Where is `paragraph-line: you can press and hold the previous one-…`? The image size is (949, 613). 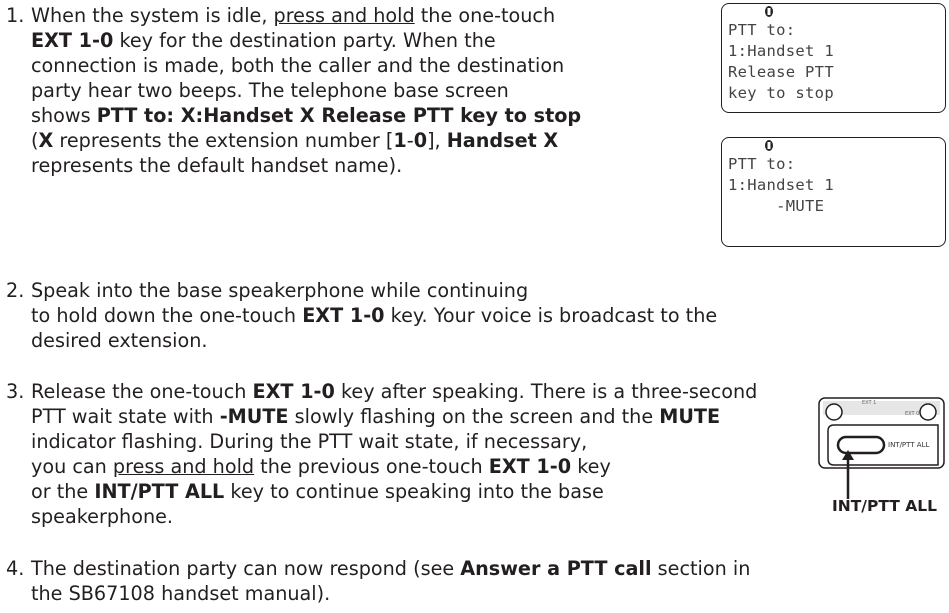
paragraph-line: you can press and hold the previous one-… is located at coordinates (321, 466).